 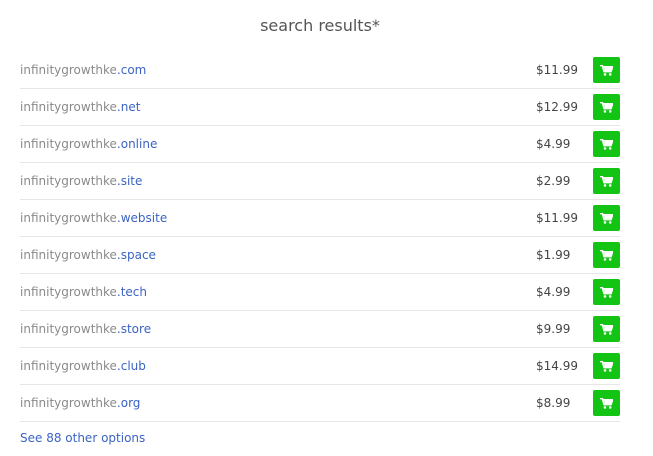 I want to click on search-results-title: search results*, so click(x=320, y=25).